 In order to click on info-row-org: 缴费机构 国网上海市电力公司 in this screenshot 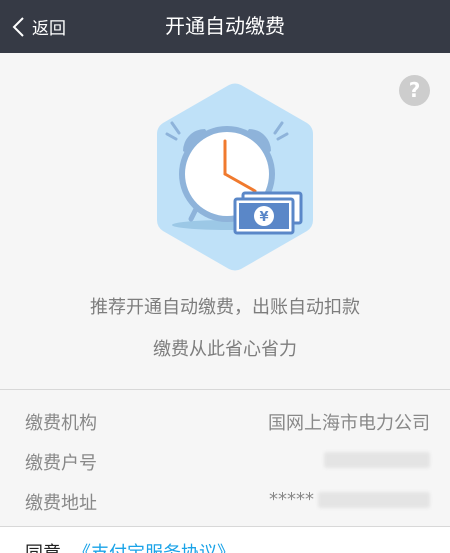, I will do `click(225, 422)`.